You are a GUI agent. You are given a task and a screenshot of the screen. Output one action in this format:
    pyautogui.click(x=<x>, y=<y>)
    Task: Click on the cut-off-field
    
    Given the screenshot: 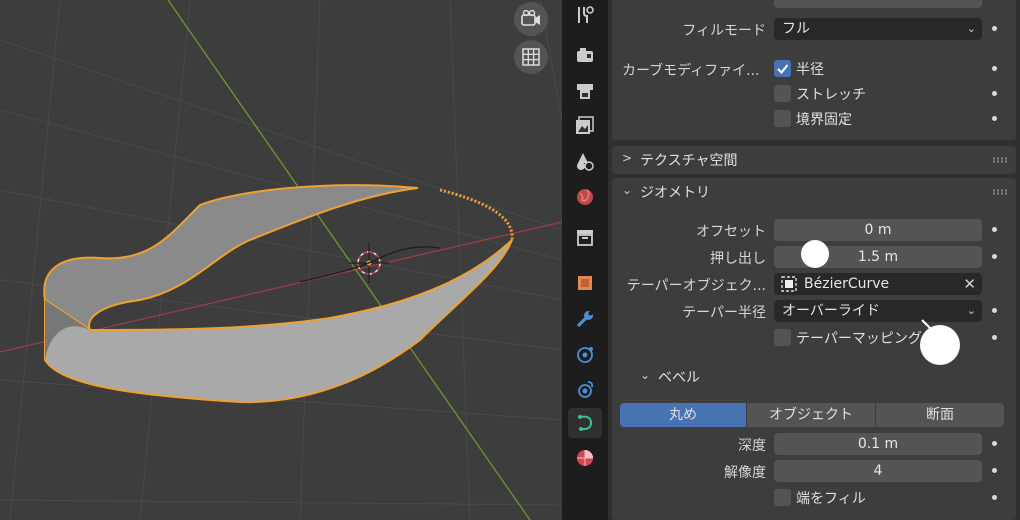 What is the action you would take?
    pyautogui.click(x=878, y=4)
    